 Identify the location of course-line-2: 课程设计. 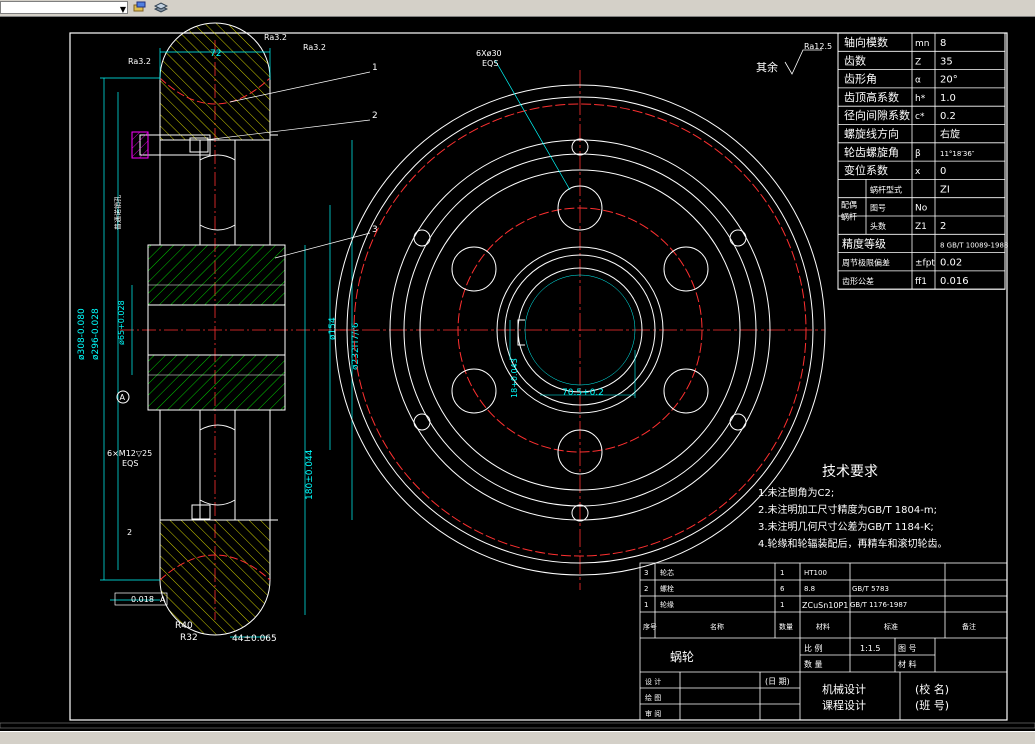
(844, 705).